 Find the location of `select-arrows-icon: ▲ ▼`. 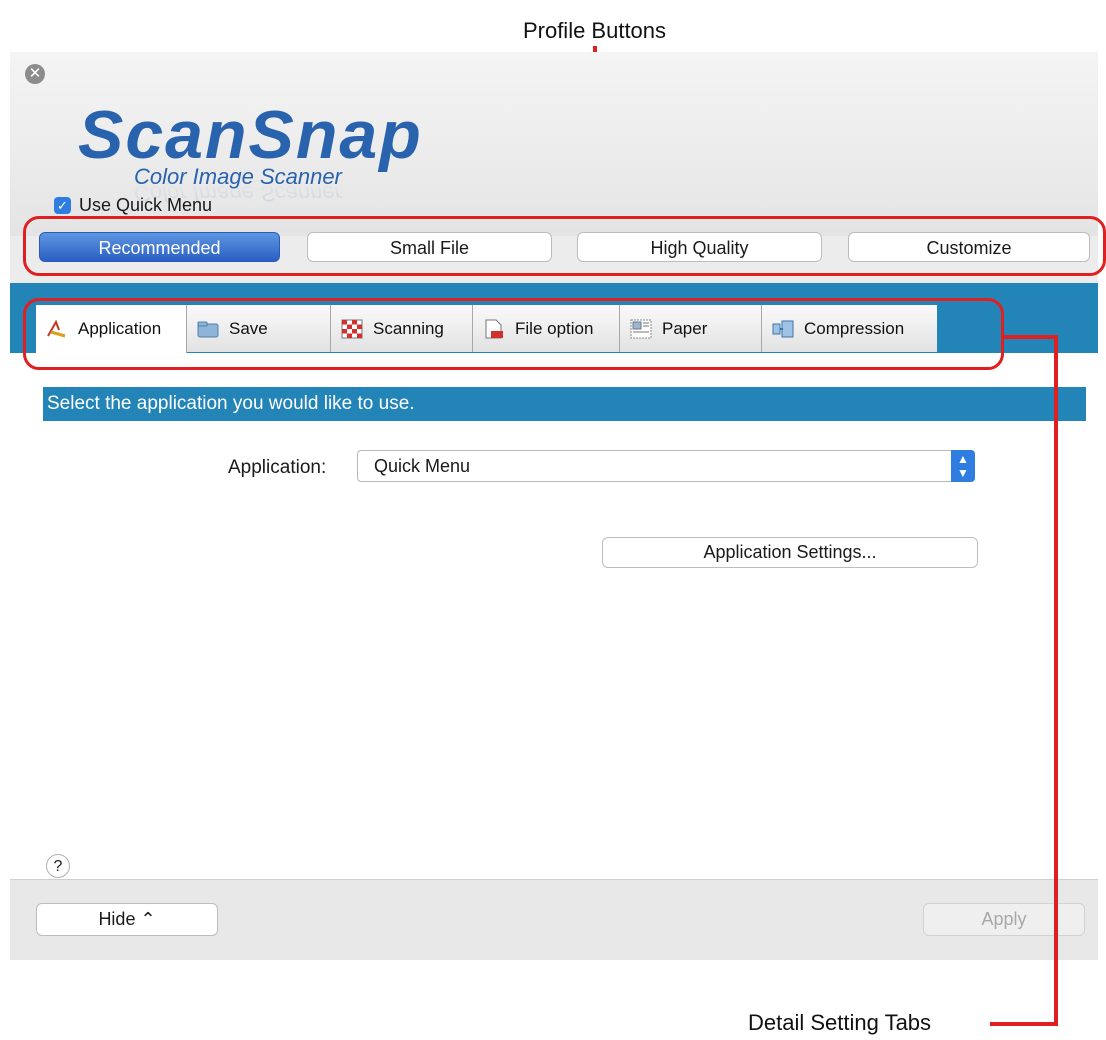

select-arrows-icon: ▲ ▼ is located at coordinates (963, 466).